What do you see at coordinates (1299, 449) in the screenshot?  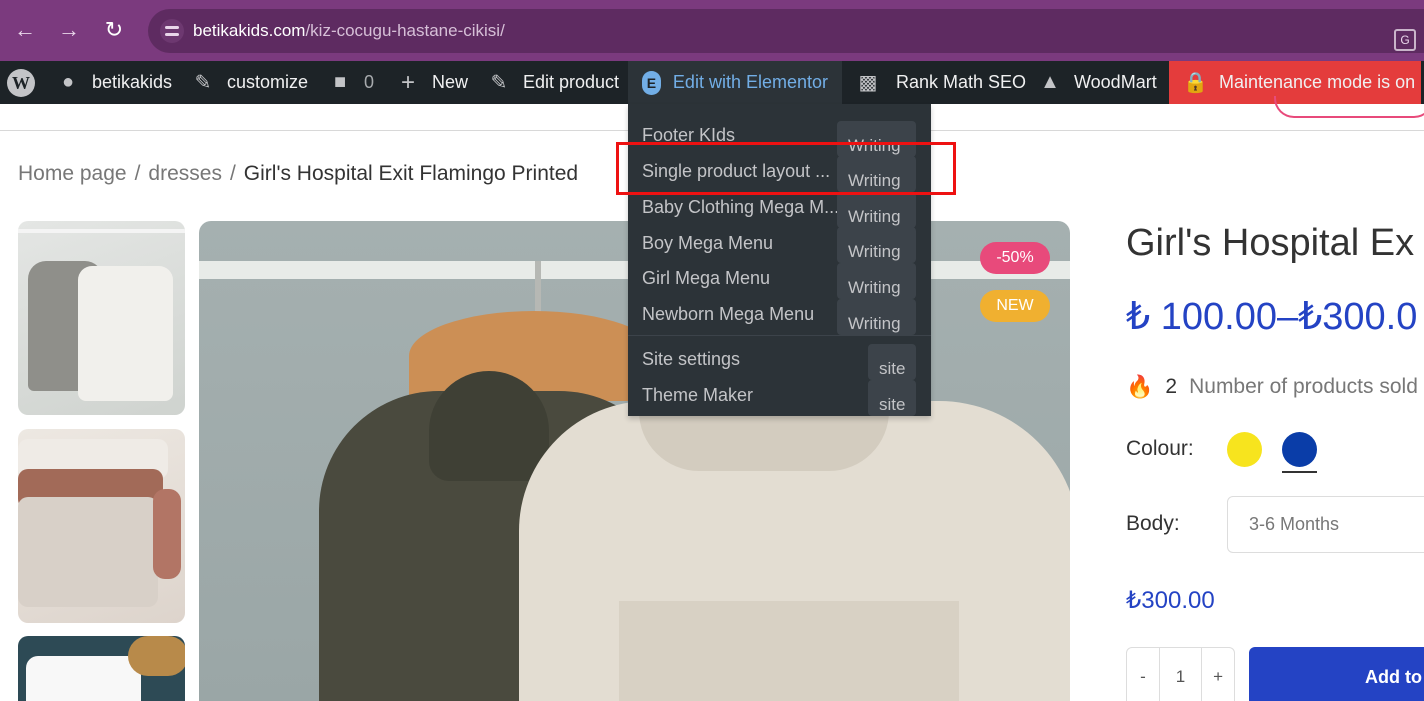 I see `colour-swatch-blue` at bounding box center [1299, 449].